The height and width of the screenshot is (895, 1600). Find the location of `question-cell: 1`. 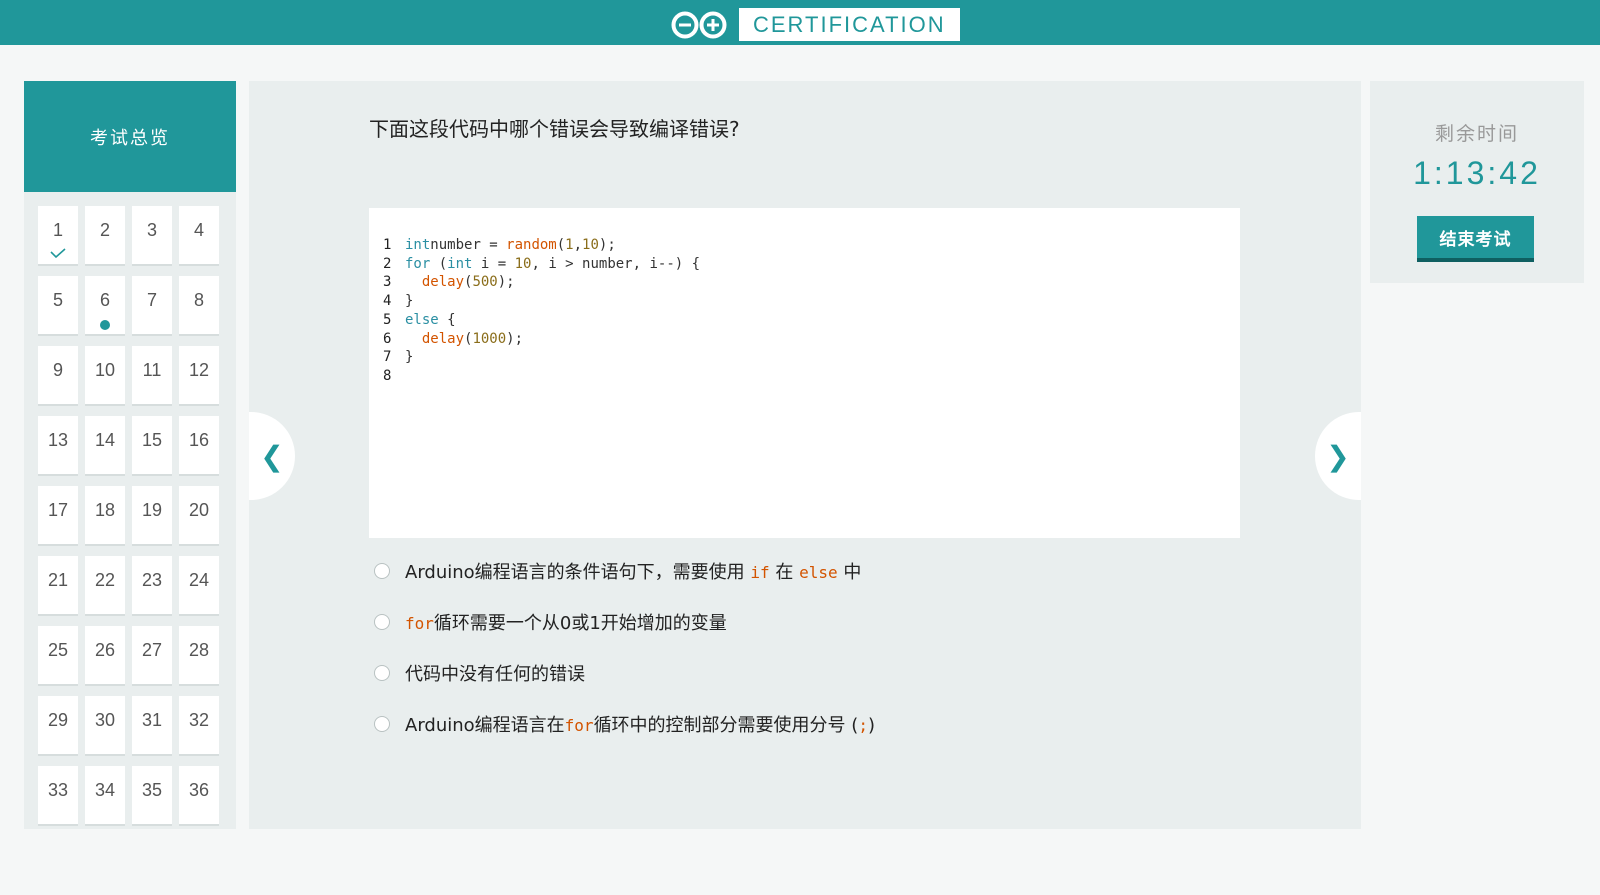

question-cell: 1 is located at coordinates (58, 236).